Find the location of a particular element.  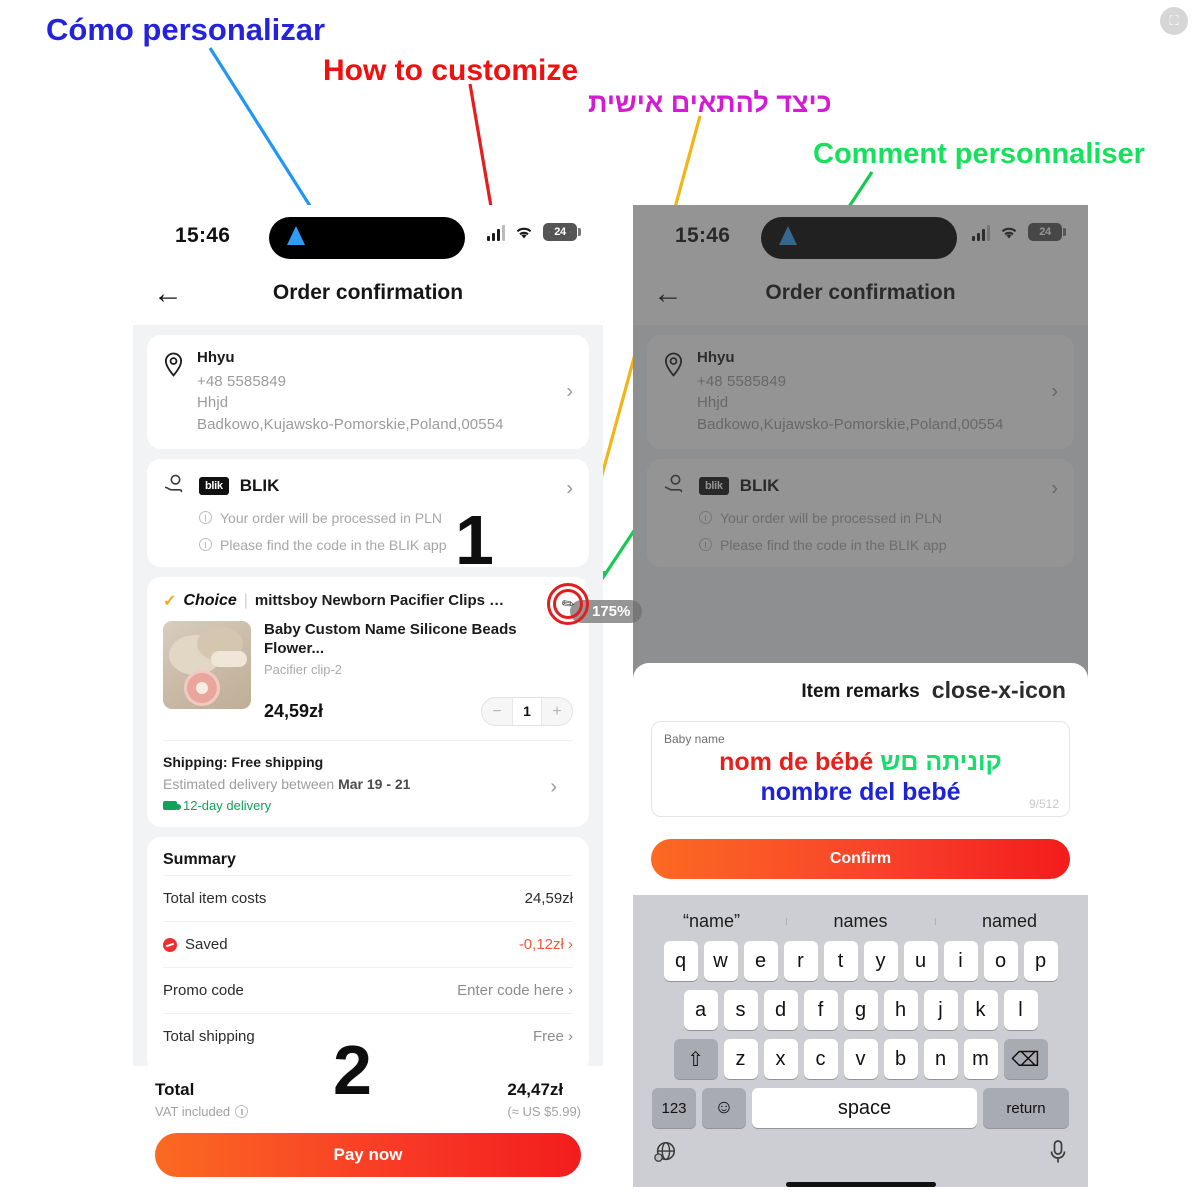

address-line2: Badkowo,Kujawsko-Pomorskie,Poland,00554 is located at coordinates (350, 424).